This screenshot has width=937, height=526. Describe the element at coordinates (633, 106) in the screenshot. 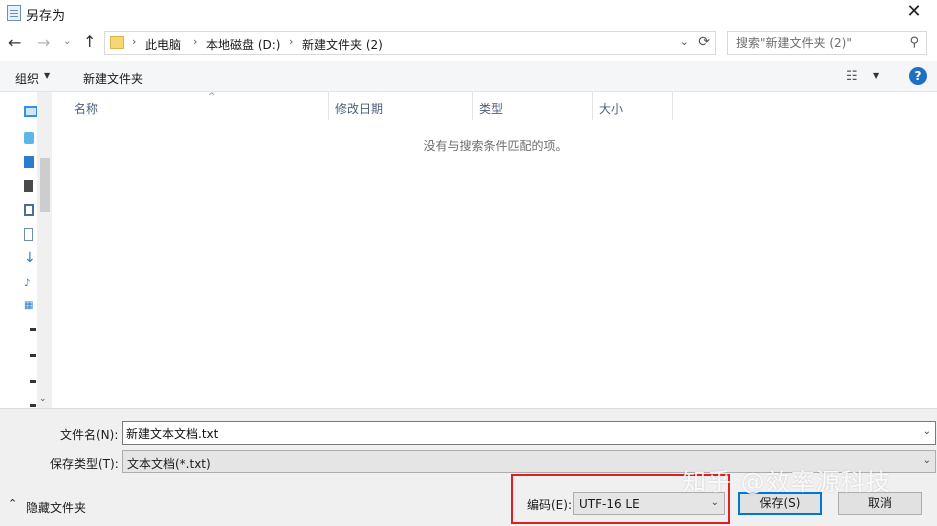

I see `column-header-size: 大小` at that location.